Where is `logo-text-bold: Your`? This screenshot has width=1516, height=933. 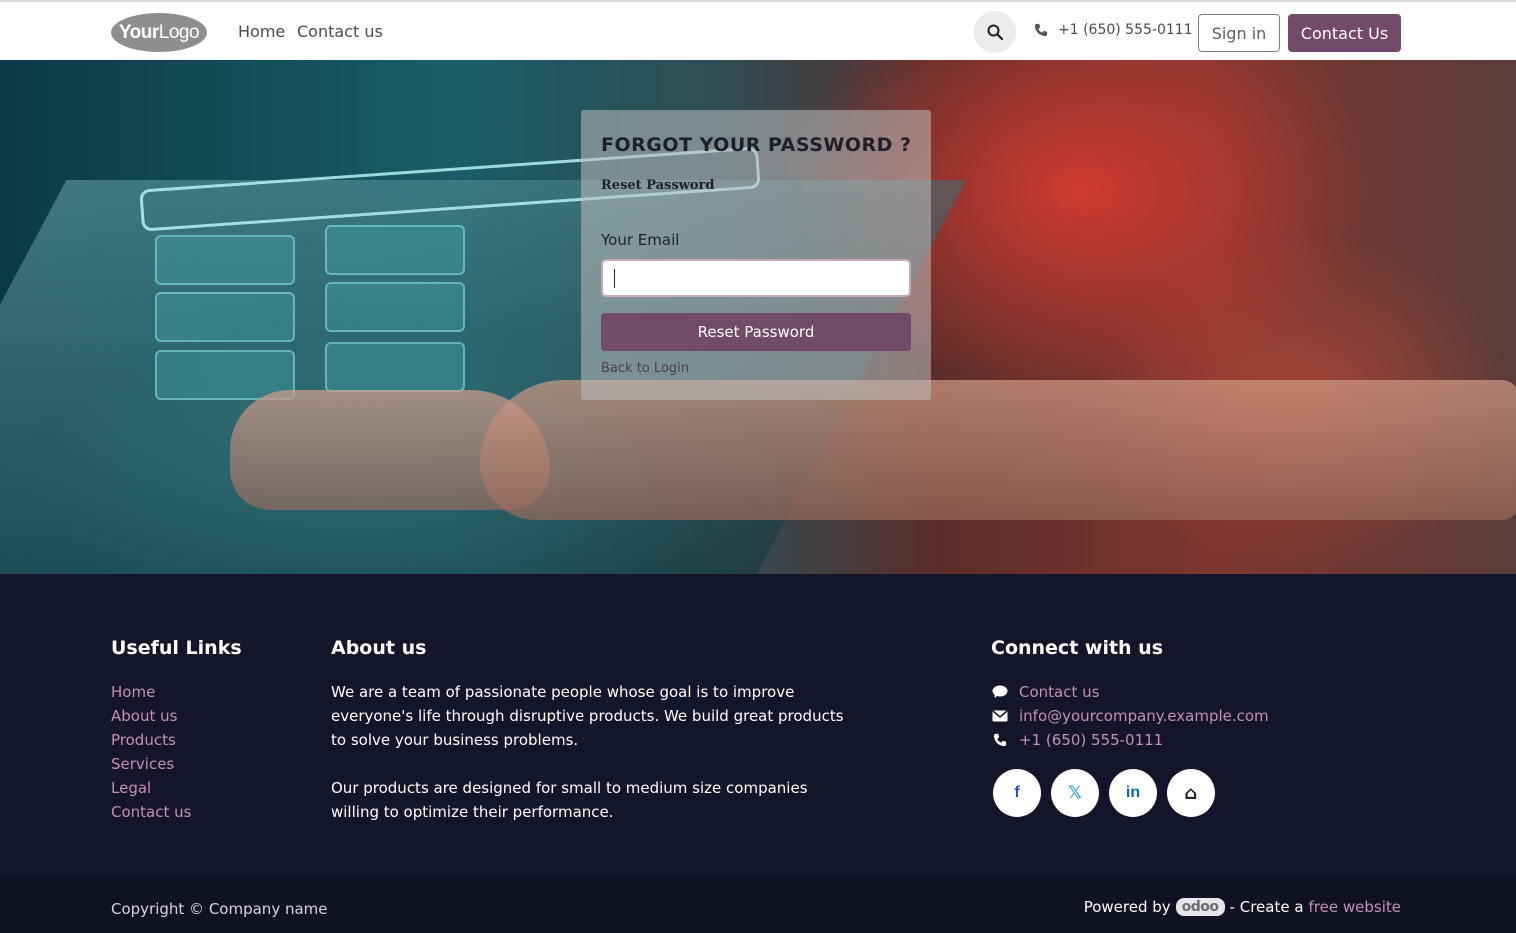 logo-text-bold: Your is located at coordinates (138, 32).